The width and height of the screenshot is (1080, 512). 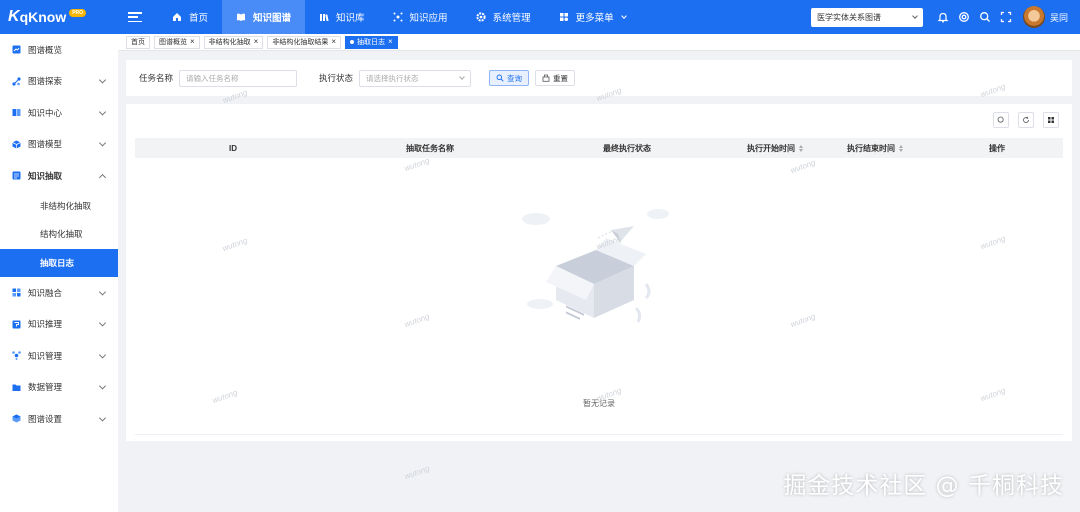 I want to click on query-button: 查询, so click(x=509, y=78).